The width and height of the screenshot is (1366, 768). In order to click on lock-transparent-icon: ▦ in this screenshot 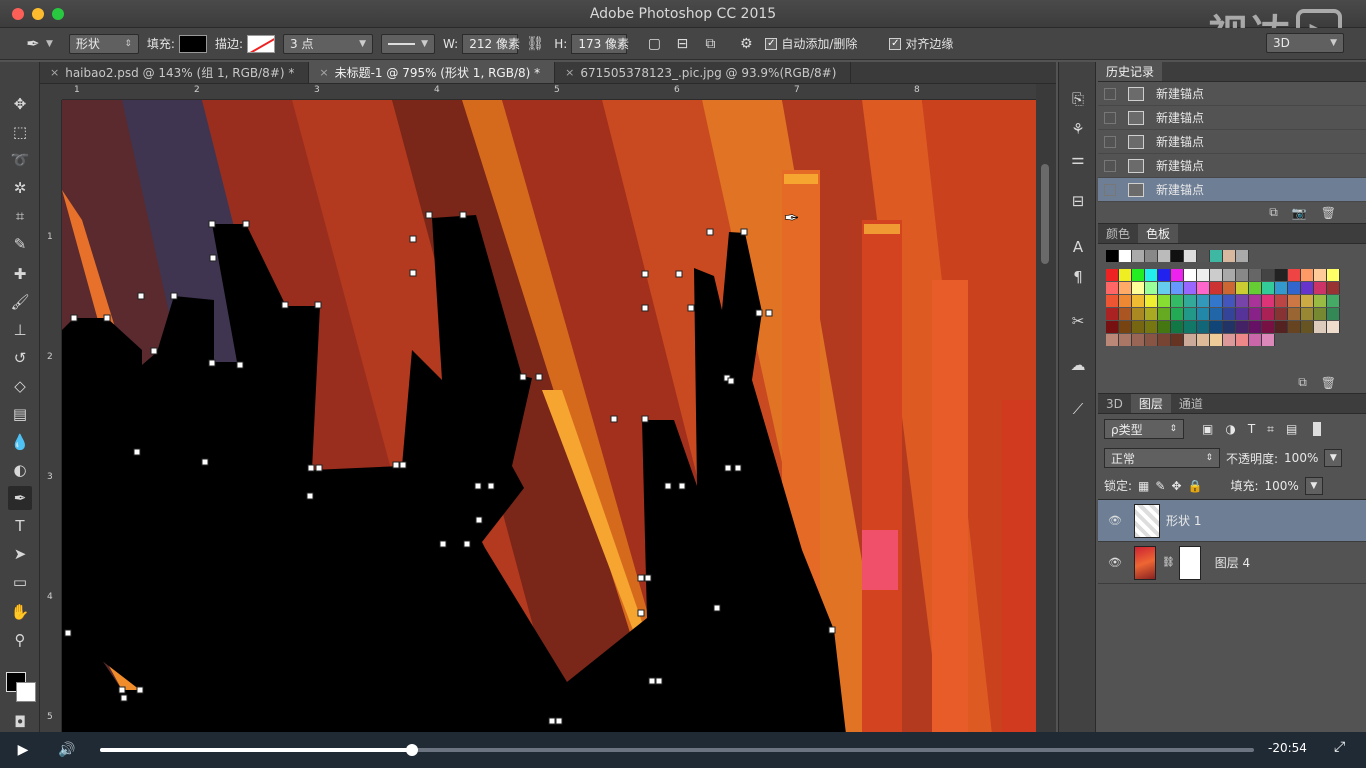, I will do `click(1143, 486)`.